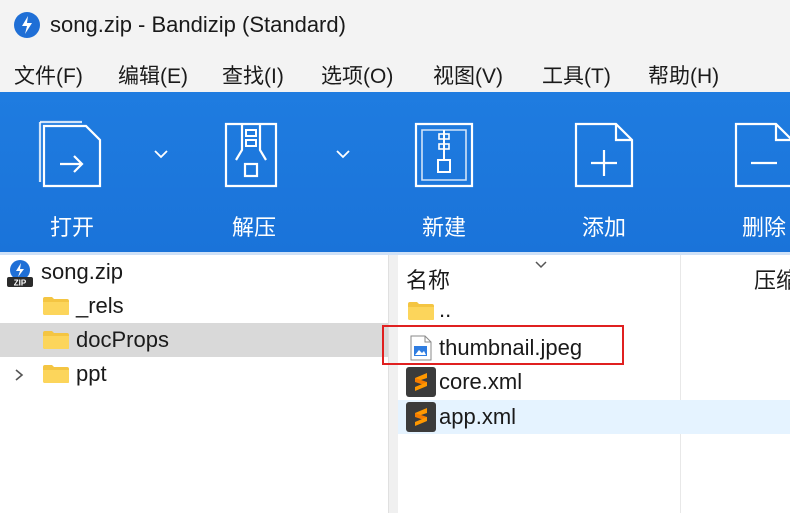  Describe the element at coordinates (91, 373) in the screenshot. I see `tree-item-label: ppt` at that location.